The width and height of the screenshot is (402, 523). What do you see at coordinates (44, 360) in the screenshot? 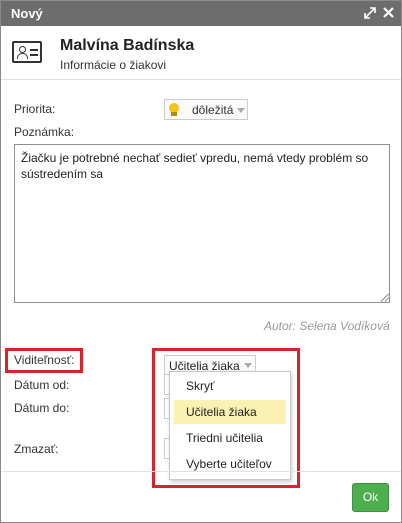
I see `highlight-box-label` at bounding box center [44, 360].